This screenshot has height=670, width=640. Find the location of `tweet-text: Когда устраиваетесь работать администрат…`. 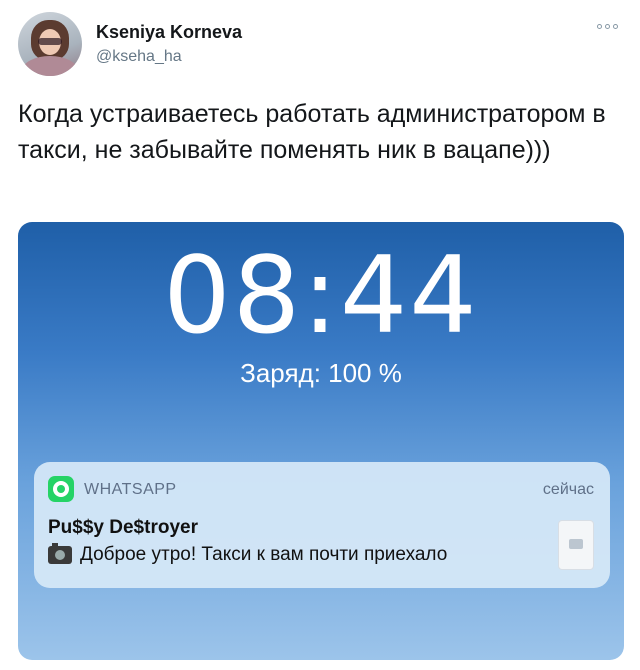

tweet-text: Когда устраиваетесь работать администрат… is located at coordinates (312, 132).